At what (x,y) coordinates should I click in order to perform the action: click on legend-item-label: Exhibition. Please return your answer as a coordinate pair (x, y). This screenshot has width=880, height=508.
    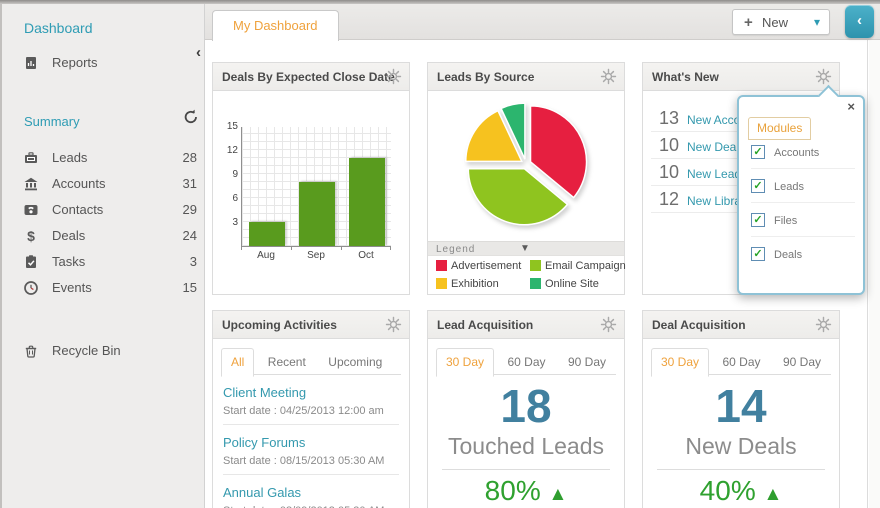
    Looking at the image, I should click on (475, 284).